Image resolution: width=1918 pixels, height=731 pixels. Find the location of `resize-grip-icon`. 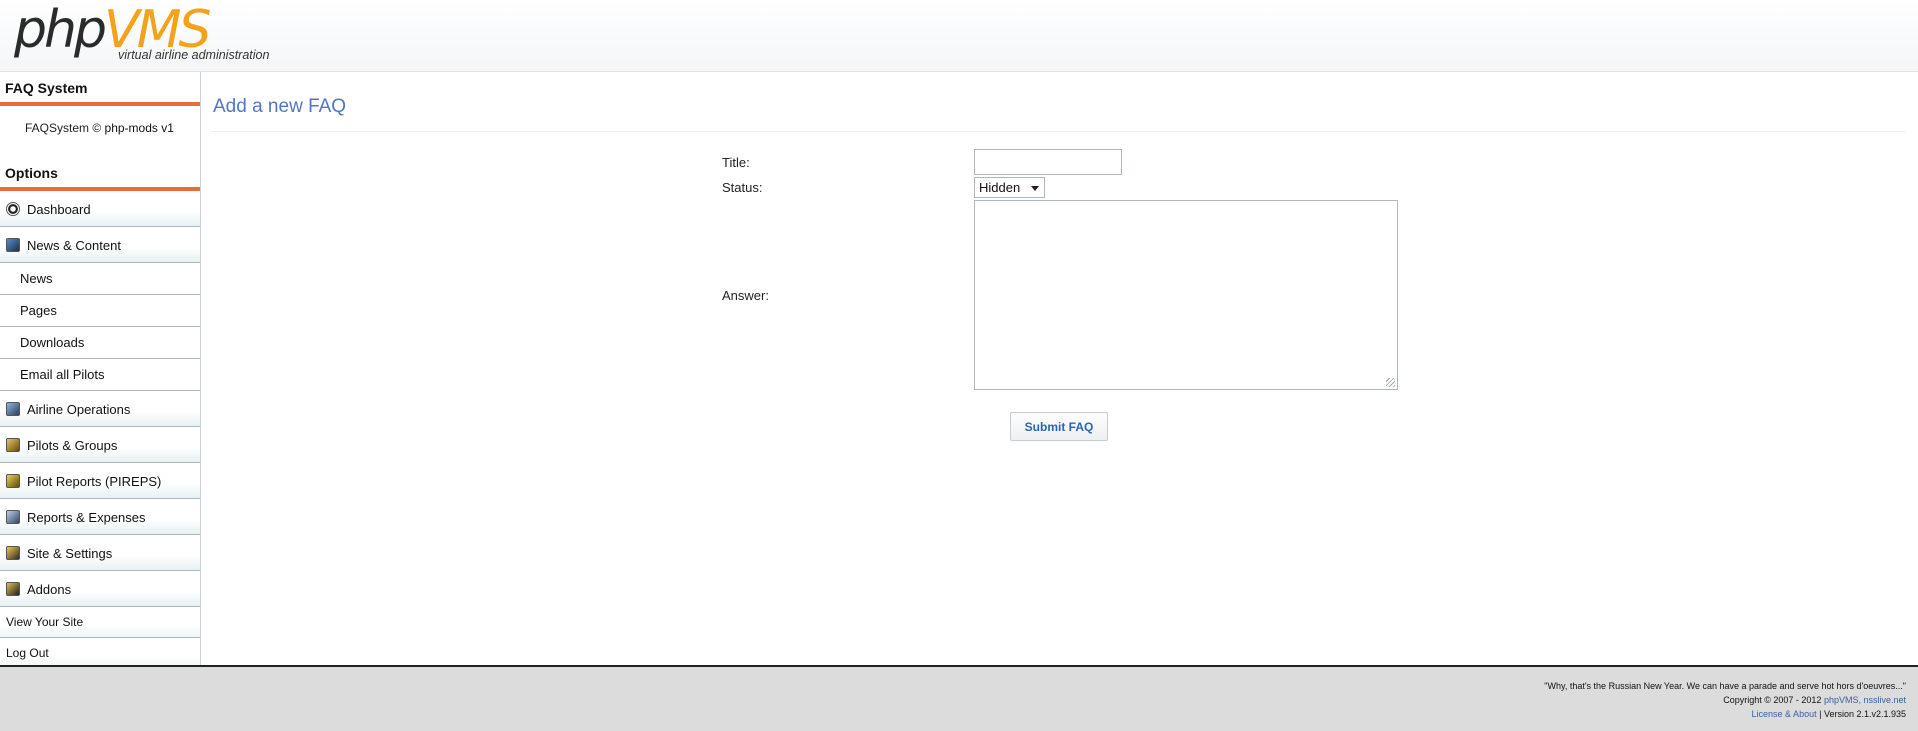

resize-grip-icon is located at coordinates (1390, 382).